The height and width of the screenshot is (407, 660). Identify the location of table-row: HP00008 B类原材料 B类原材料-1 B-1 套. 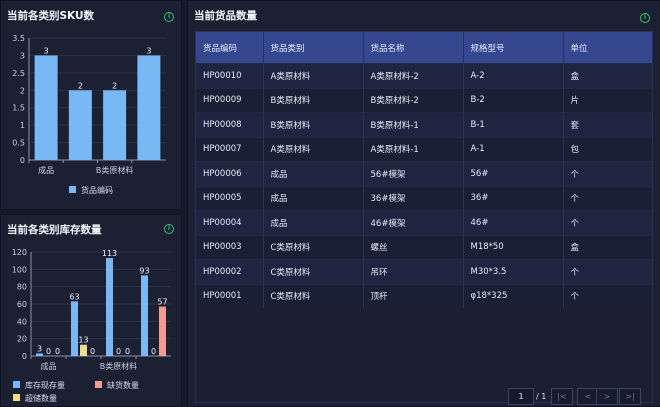
(424, 124).